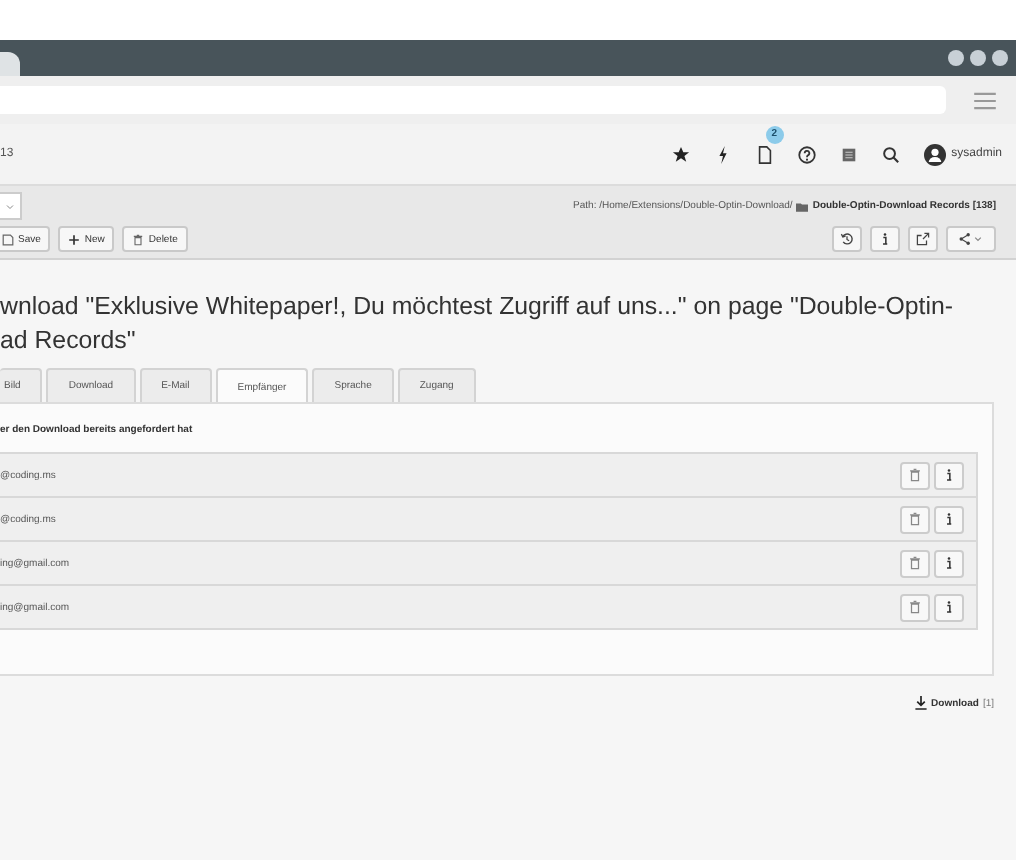  I want to click on save-icon, so click(8, 239).